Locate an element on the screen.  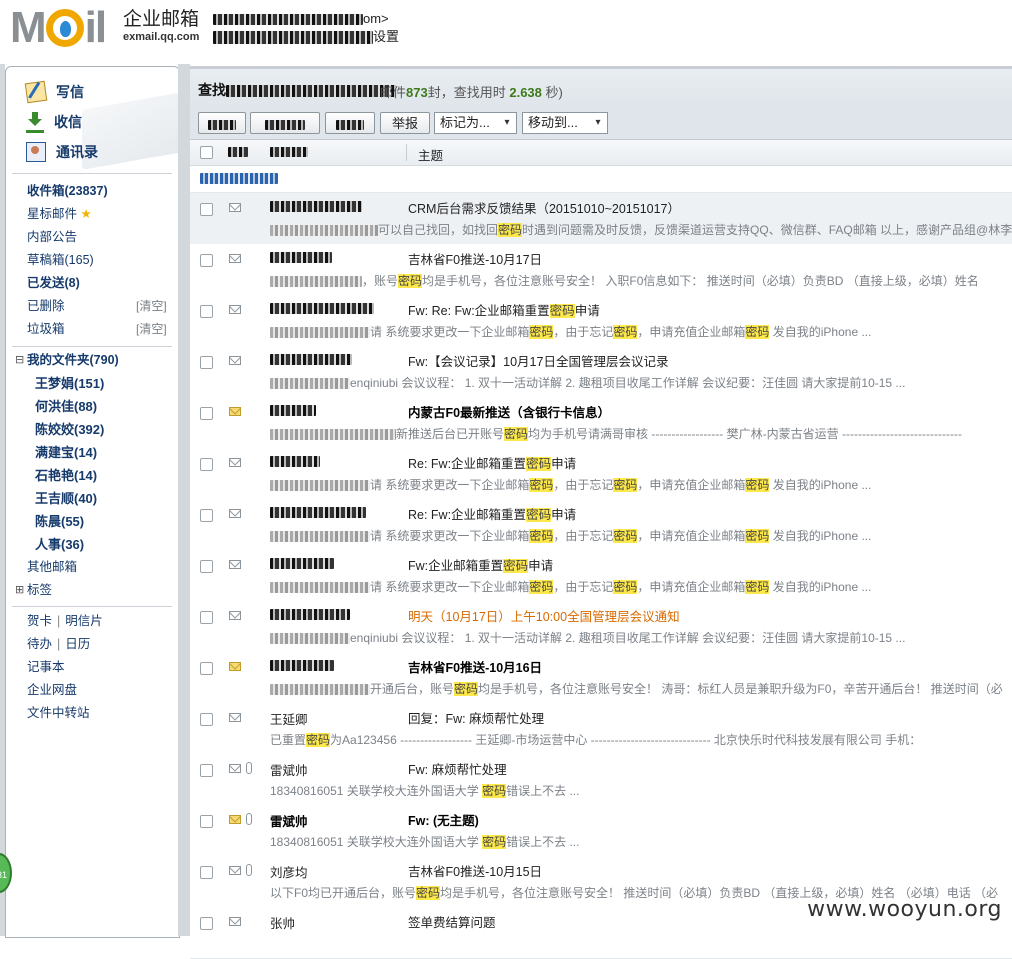
expand-toggle-icon: ⊞ is located at coordinates (19, 590).